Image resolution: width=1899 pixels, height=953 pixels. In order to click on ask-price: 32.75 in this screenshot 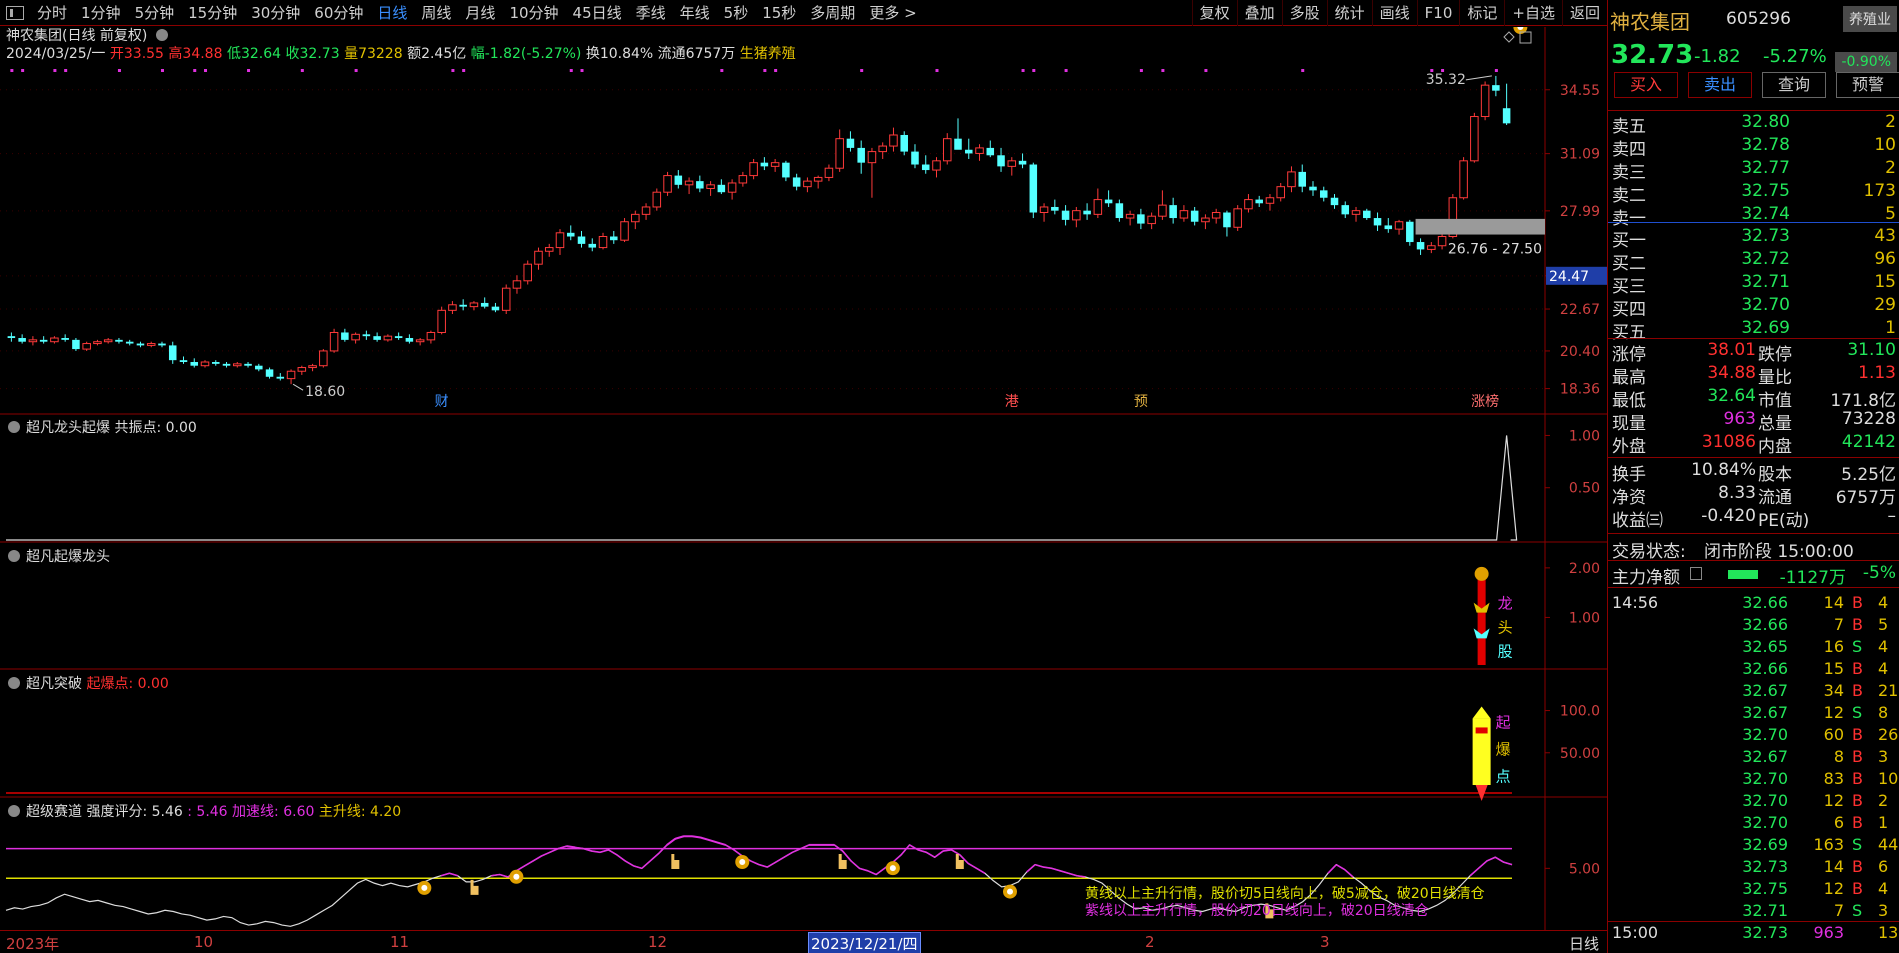, I will do `click(1765, 191)`.